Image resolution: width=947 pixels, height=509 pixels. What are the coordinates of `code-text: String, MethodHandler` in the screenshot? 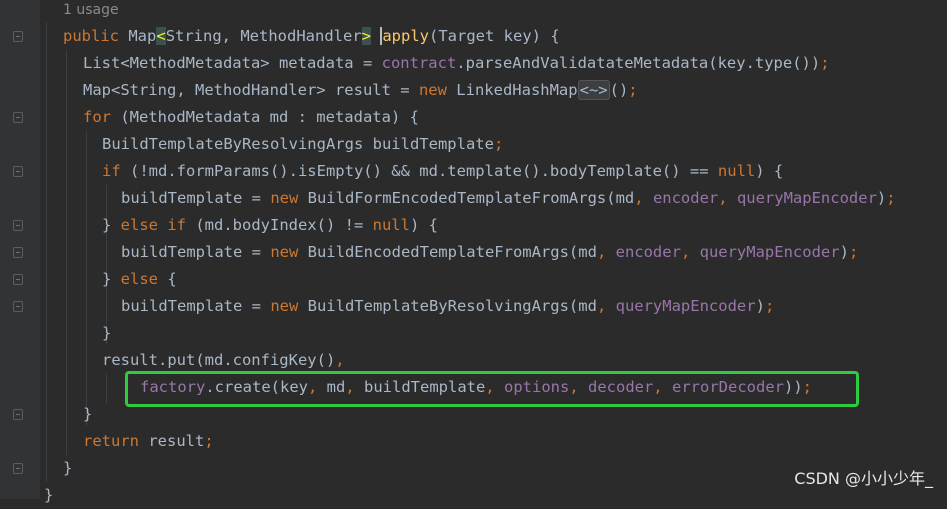 It's located at (263, 36).